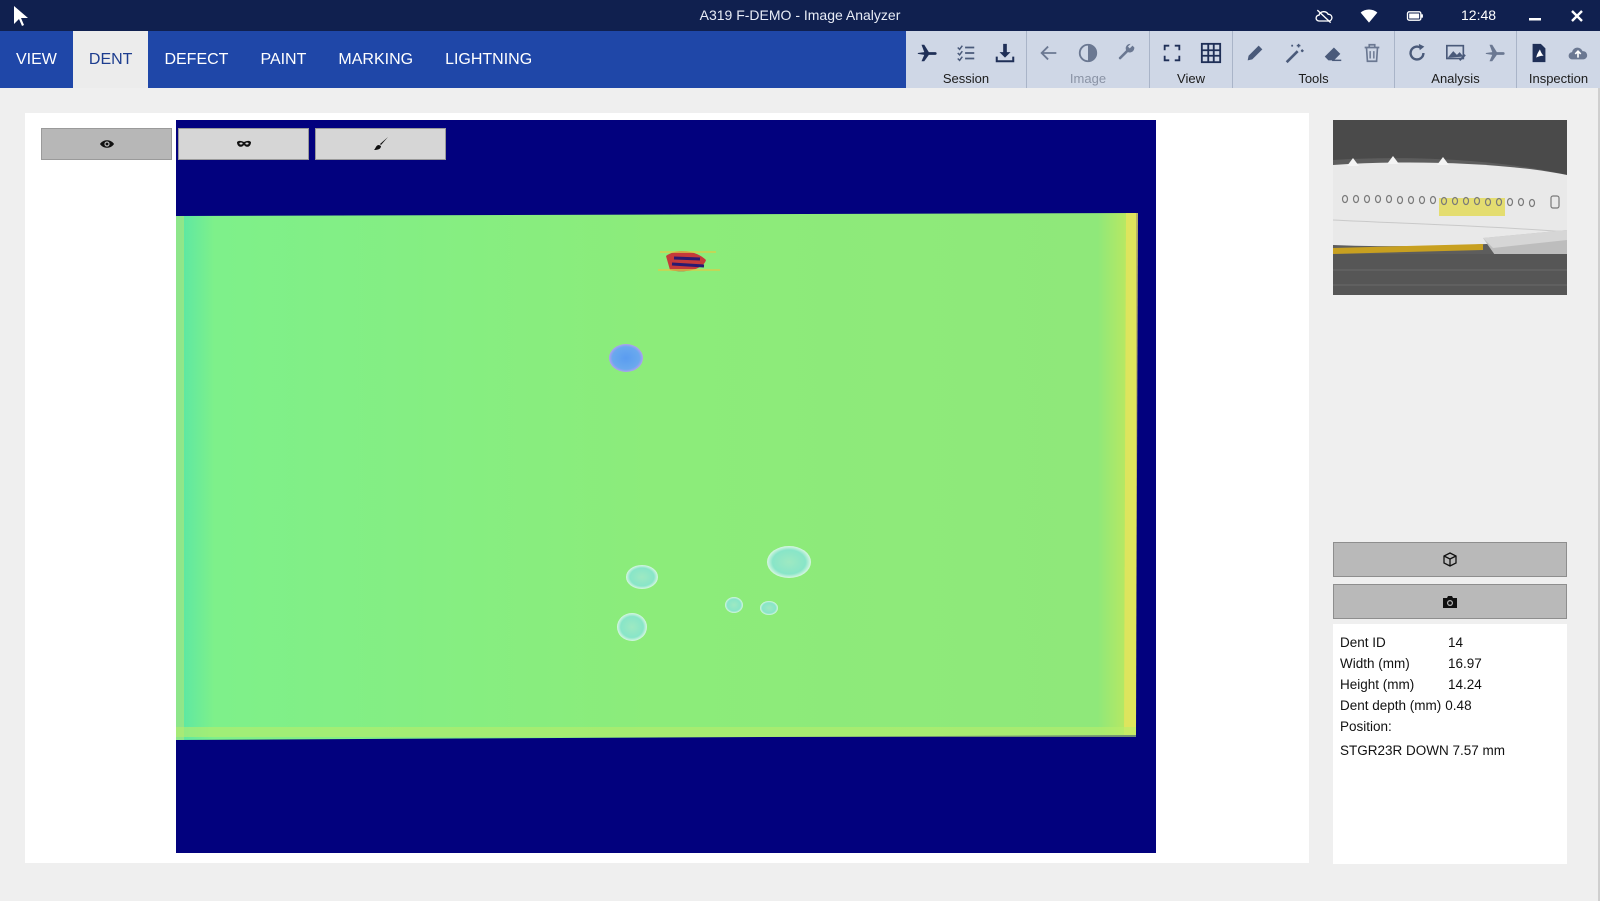  What do you see at coordinates (1494, 53) in the screenshot?
I see `plane-analysis-icon` at bounding box center [1494, 53].